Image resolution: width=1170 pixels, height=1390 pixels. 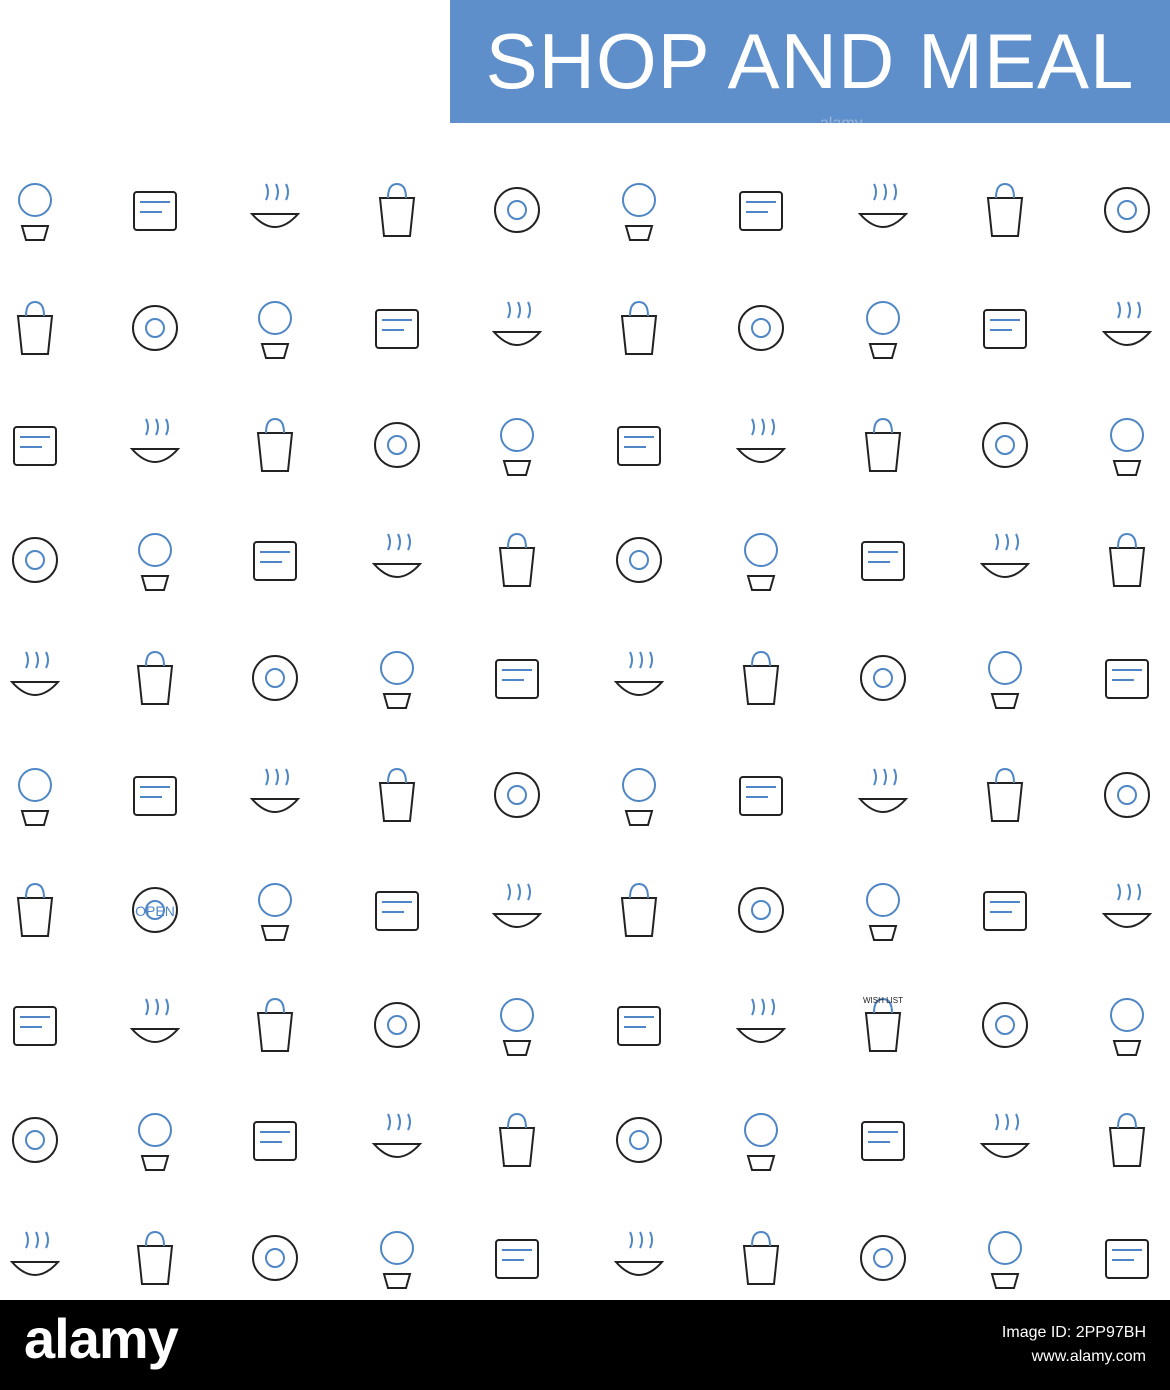 What do you see at coordinates (35, 795) in the screenshot?
I see `hand-scanner-icon` at bounding box center [35, 795].